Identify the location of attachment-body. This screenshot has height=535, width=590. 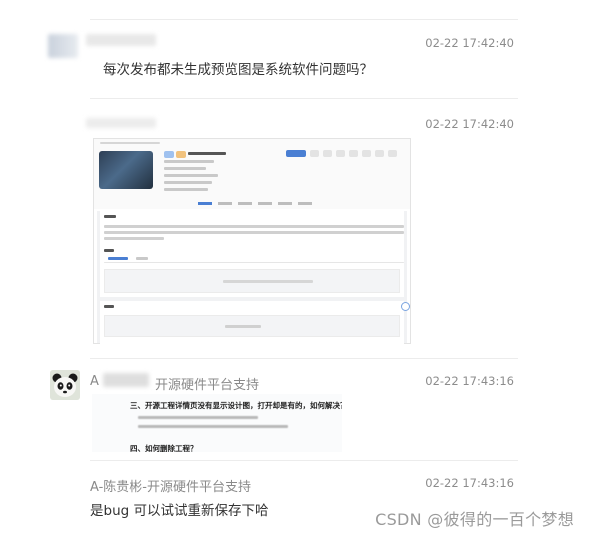
(252, 279).